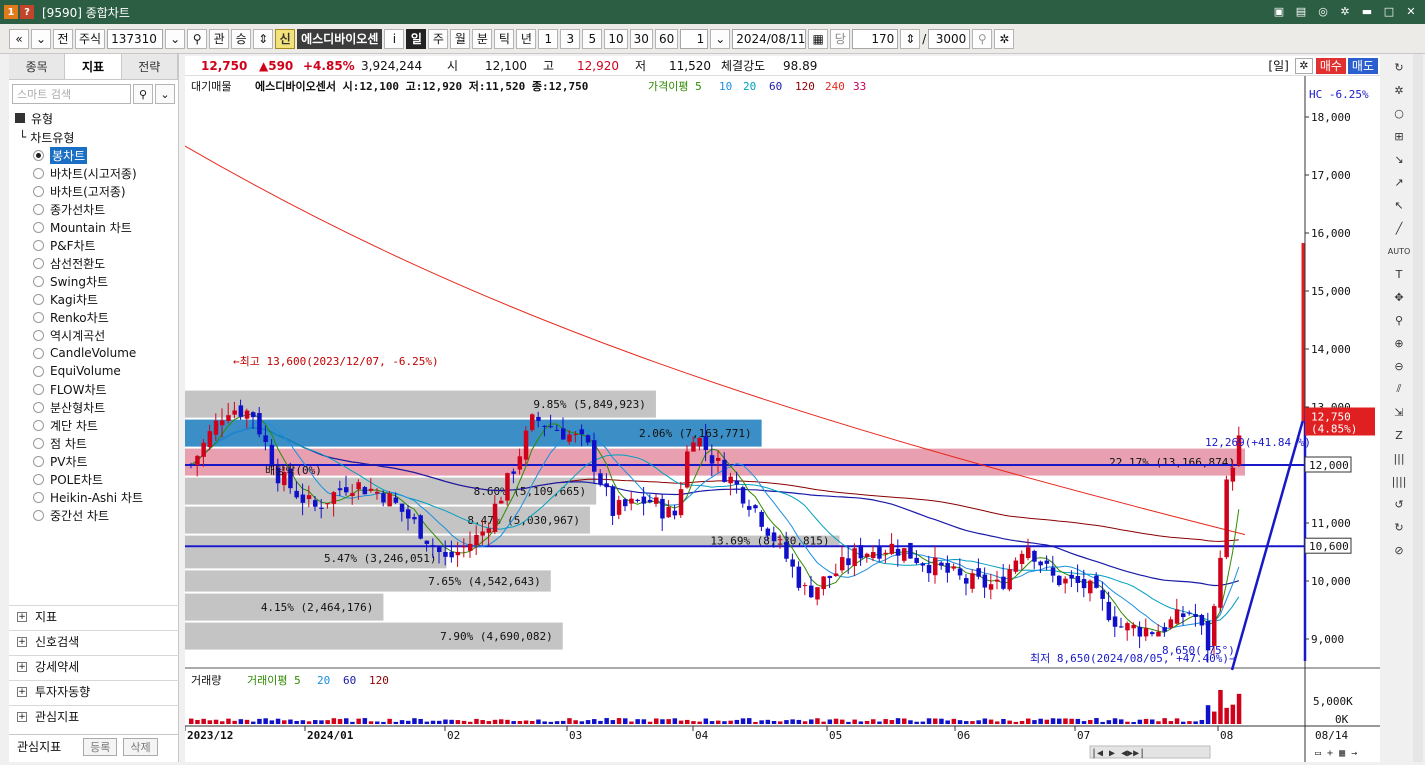  I want to click on chart-type-option: P&F차트, so click(93, 245).